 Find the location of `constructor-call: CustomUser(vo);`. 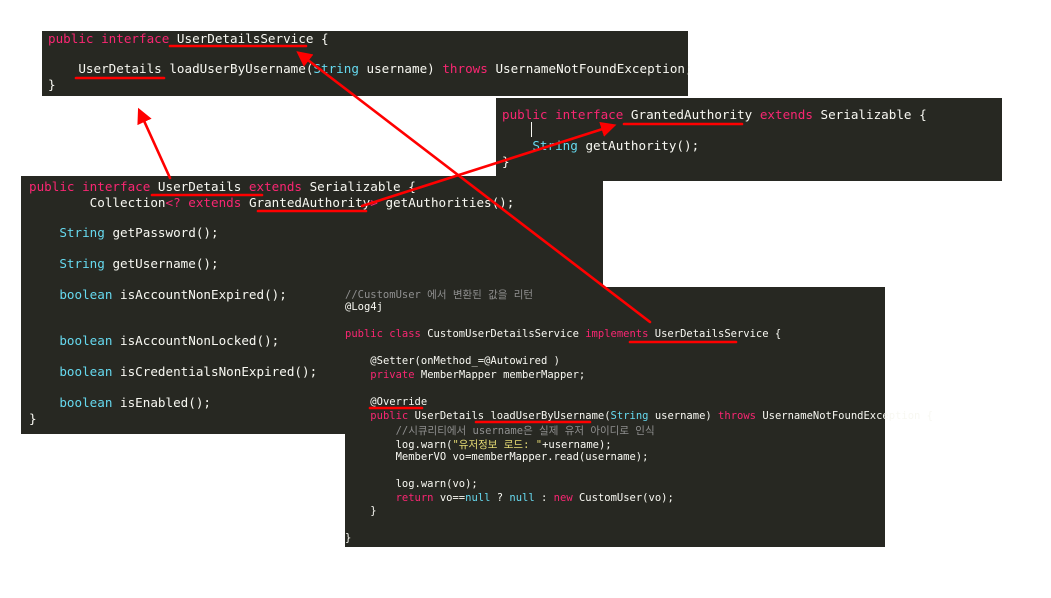

constructor-call: CustomUser(vo); is located at coordinates (626, 498).